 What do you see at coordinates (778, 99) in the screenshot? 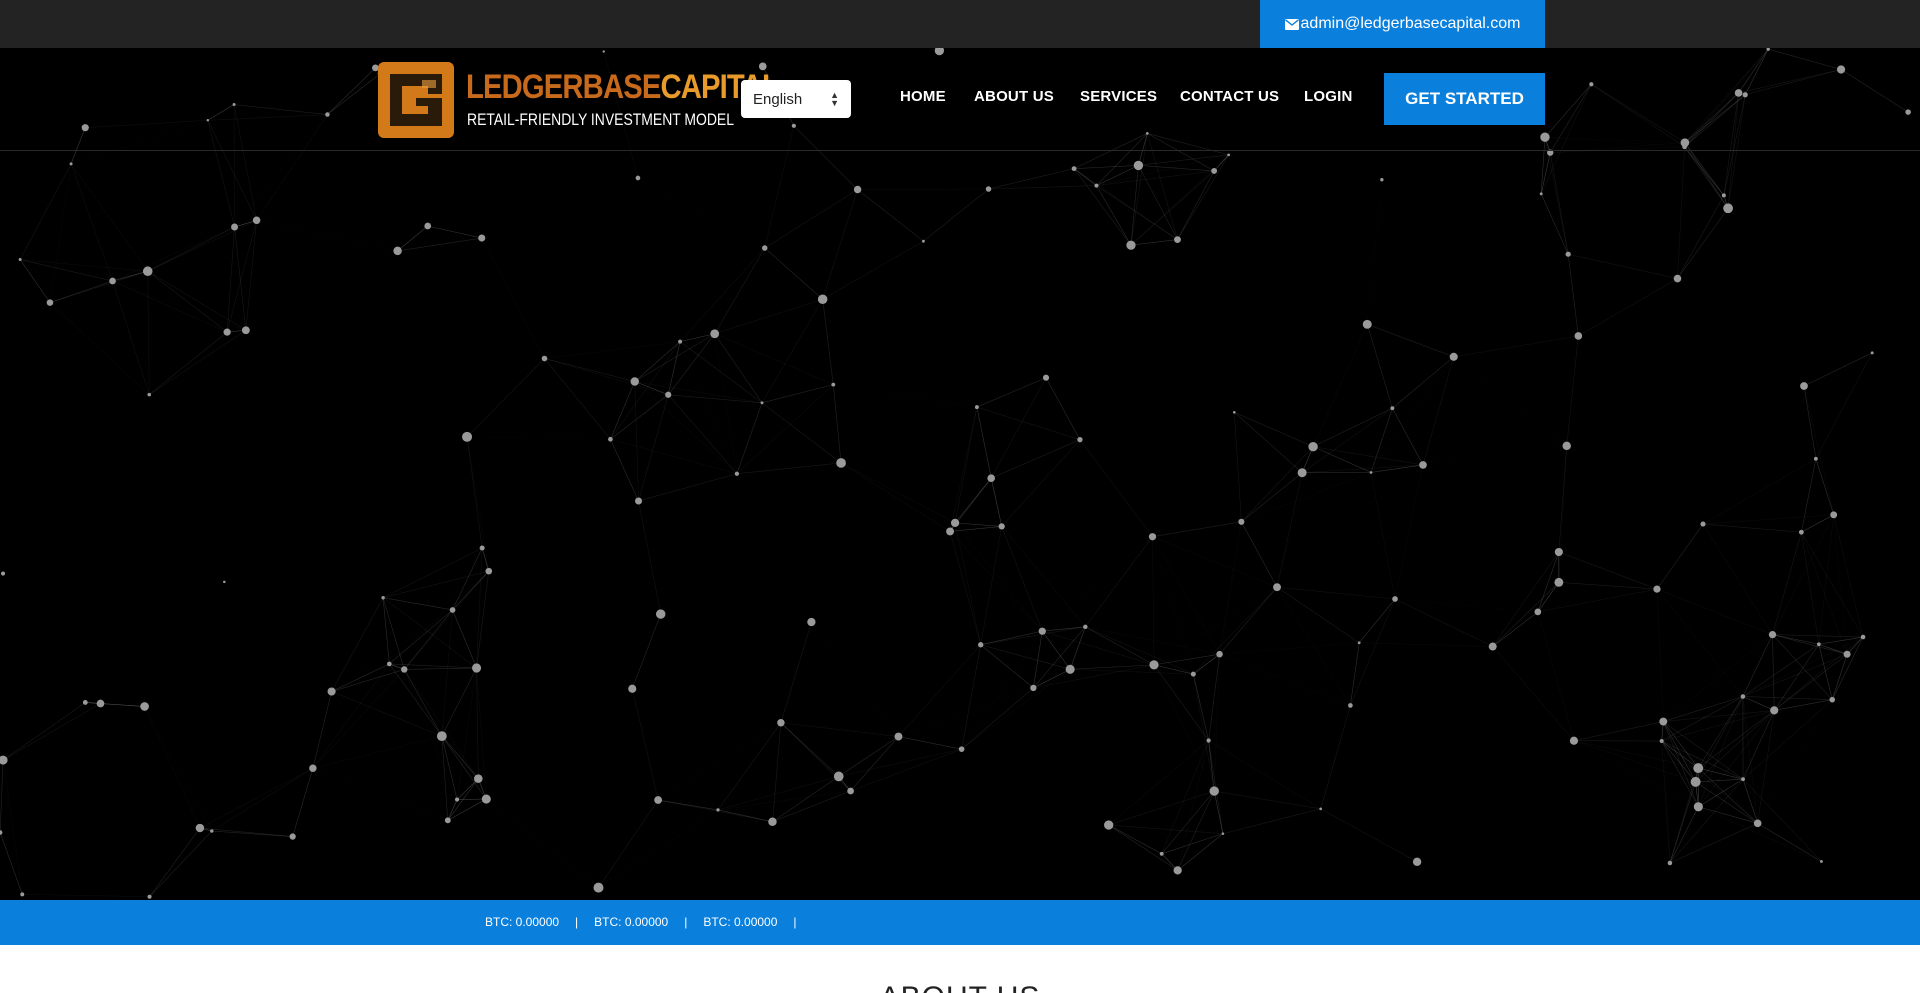
I see `language-selected: English` at bounding box center [778, 99].